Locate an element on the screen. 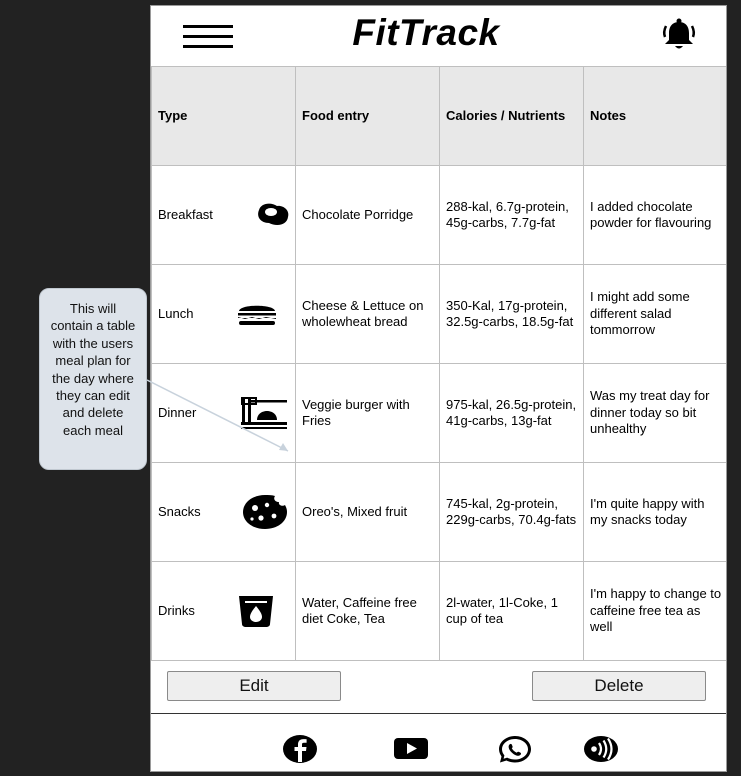  bell-icon is located at coordinates (679, 35).